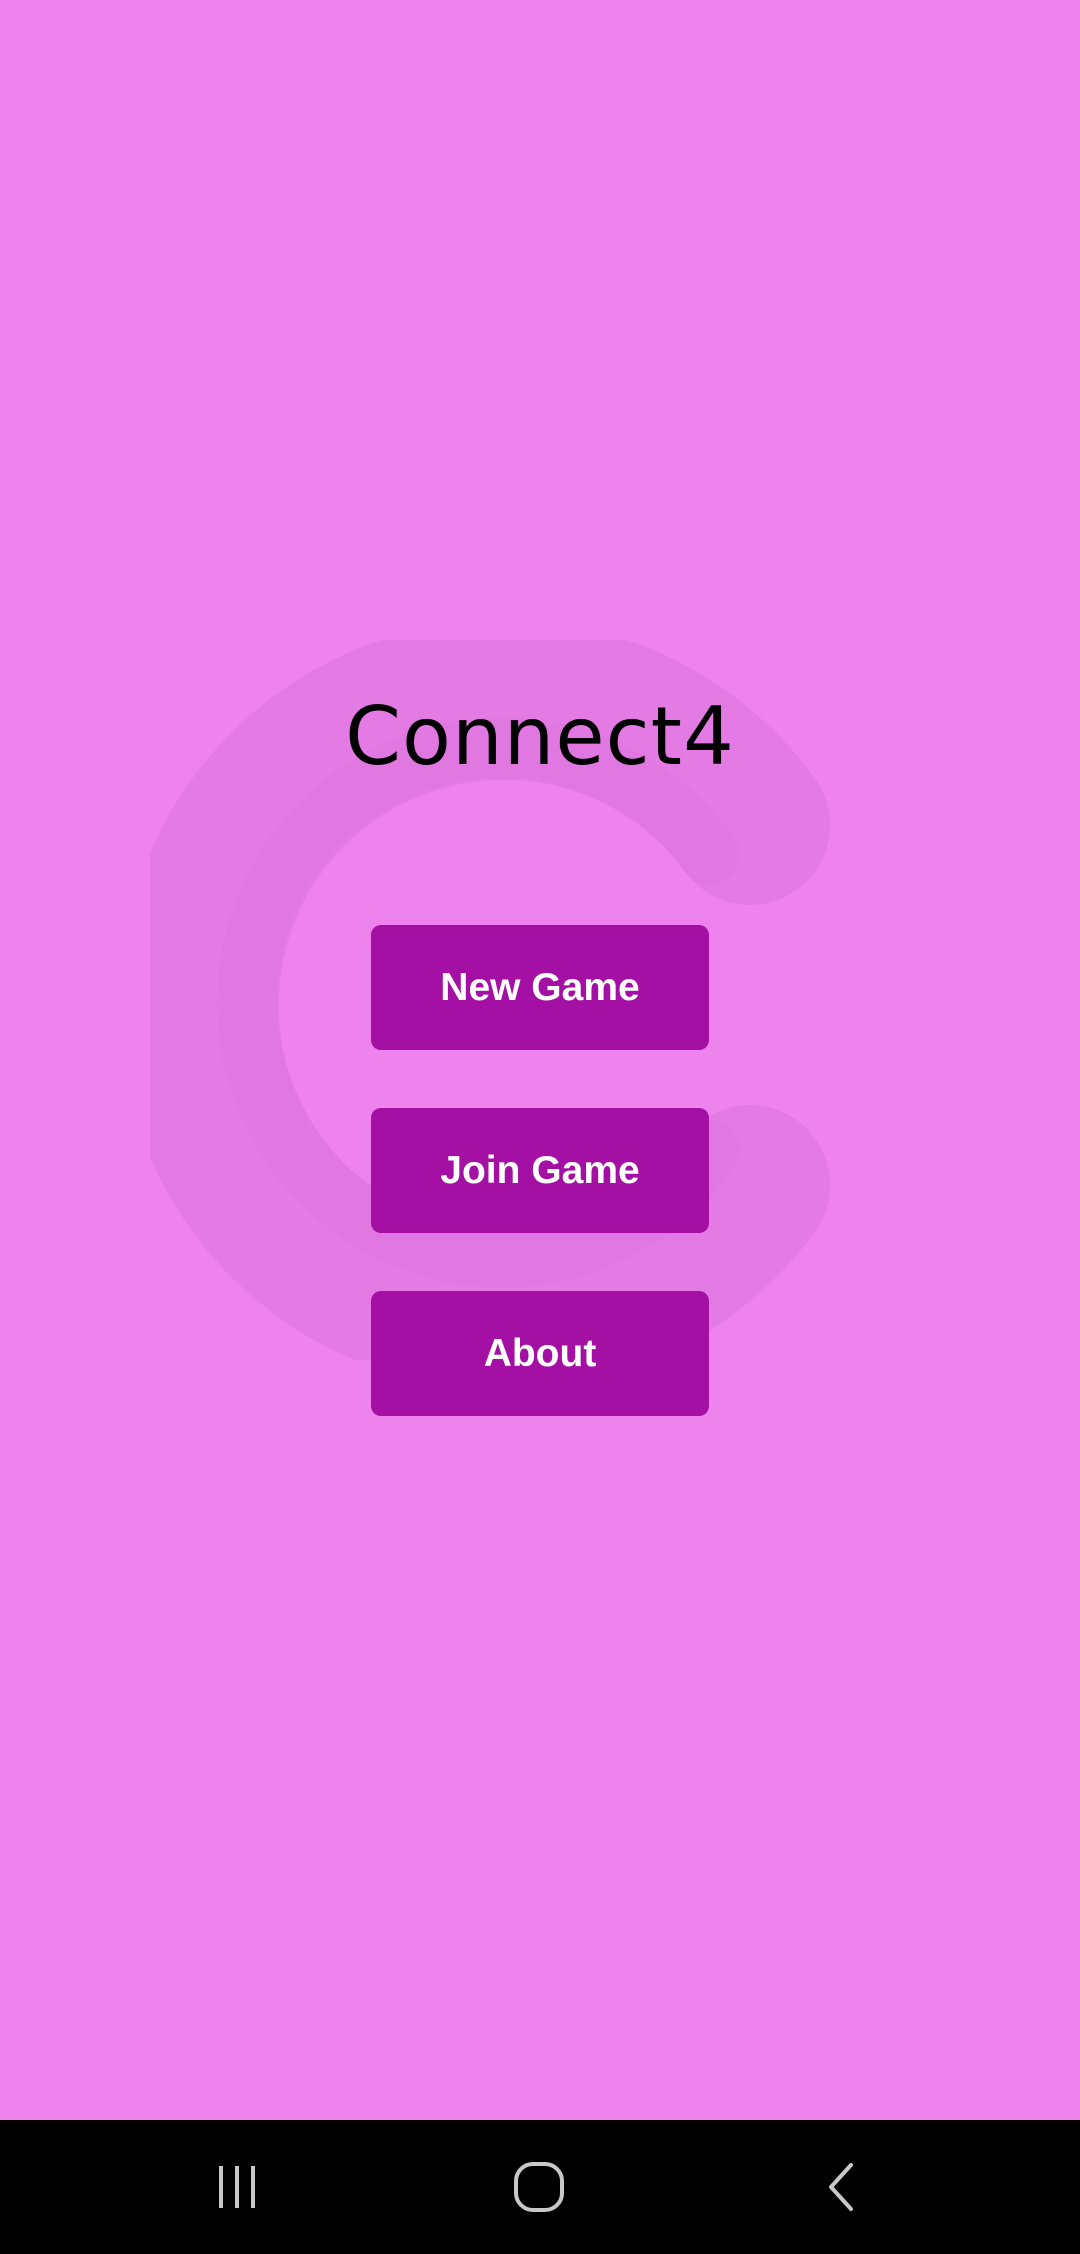 Image resolution: width=1080 pixels, height=2254 pixels. I want to click on back-button, so click(841, 2187).